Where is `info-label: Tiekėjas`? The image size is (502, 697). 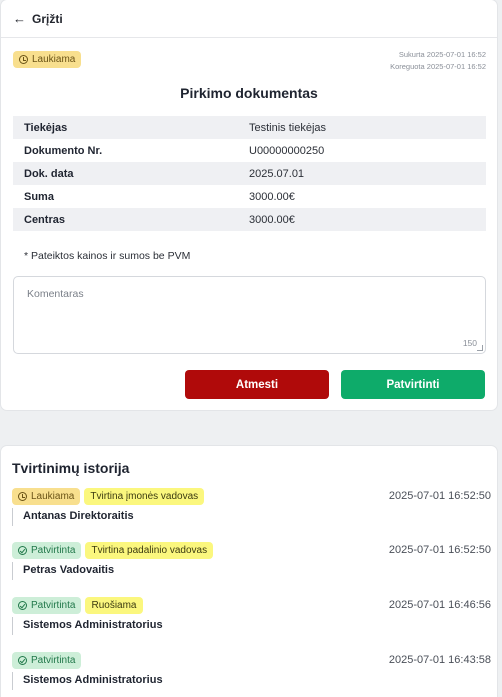
info-label: Tiekėjas is located at coordinates (46, 127).